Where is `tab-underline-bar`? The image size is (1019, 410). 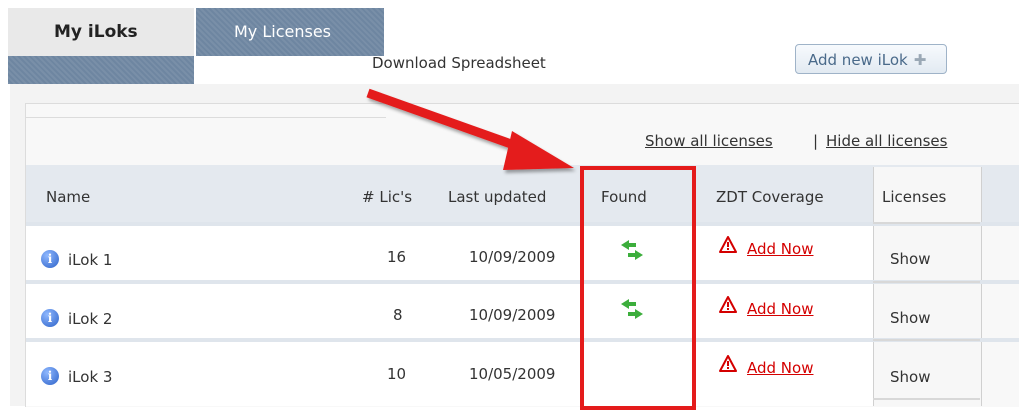 tab-underline-bar is located at coordinates (101, 70).